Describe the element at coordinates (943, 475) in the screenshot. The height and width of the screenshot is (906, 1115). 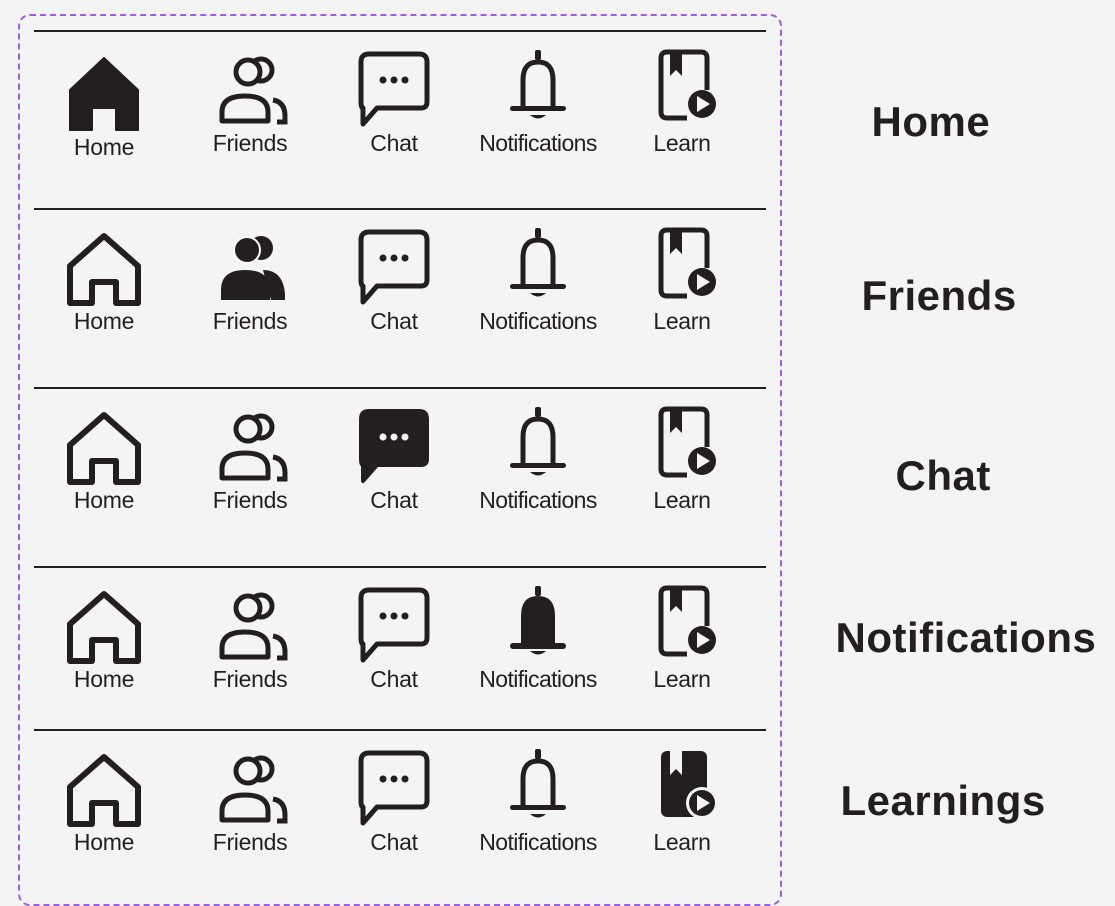
I see `state-title-chat: Chat` at that location.